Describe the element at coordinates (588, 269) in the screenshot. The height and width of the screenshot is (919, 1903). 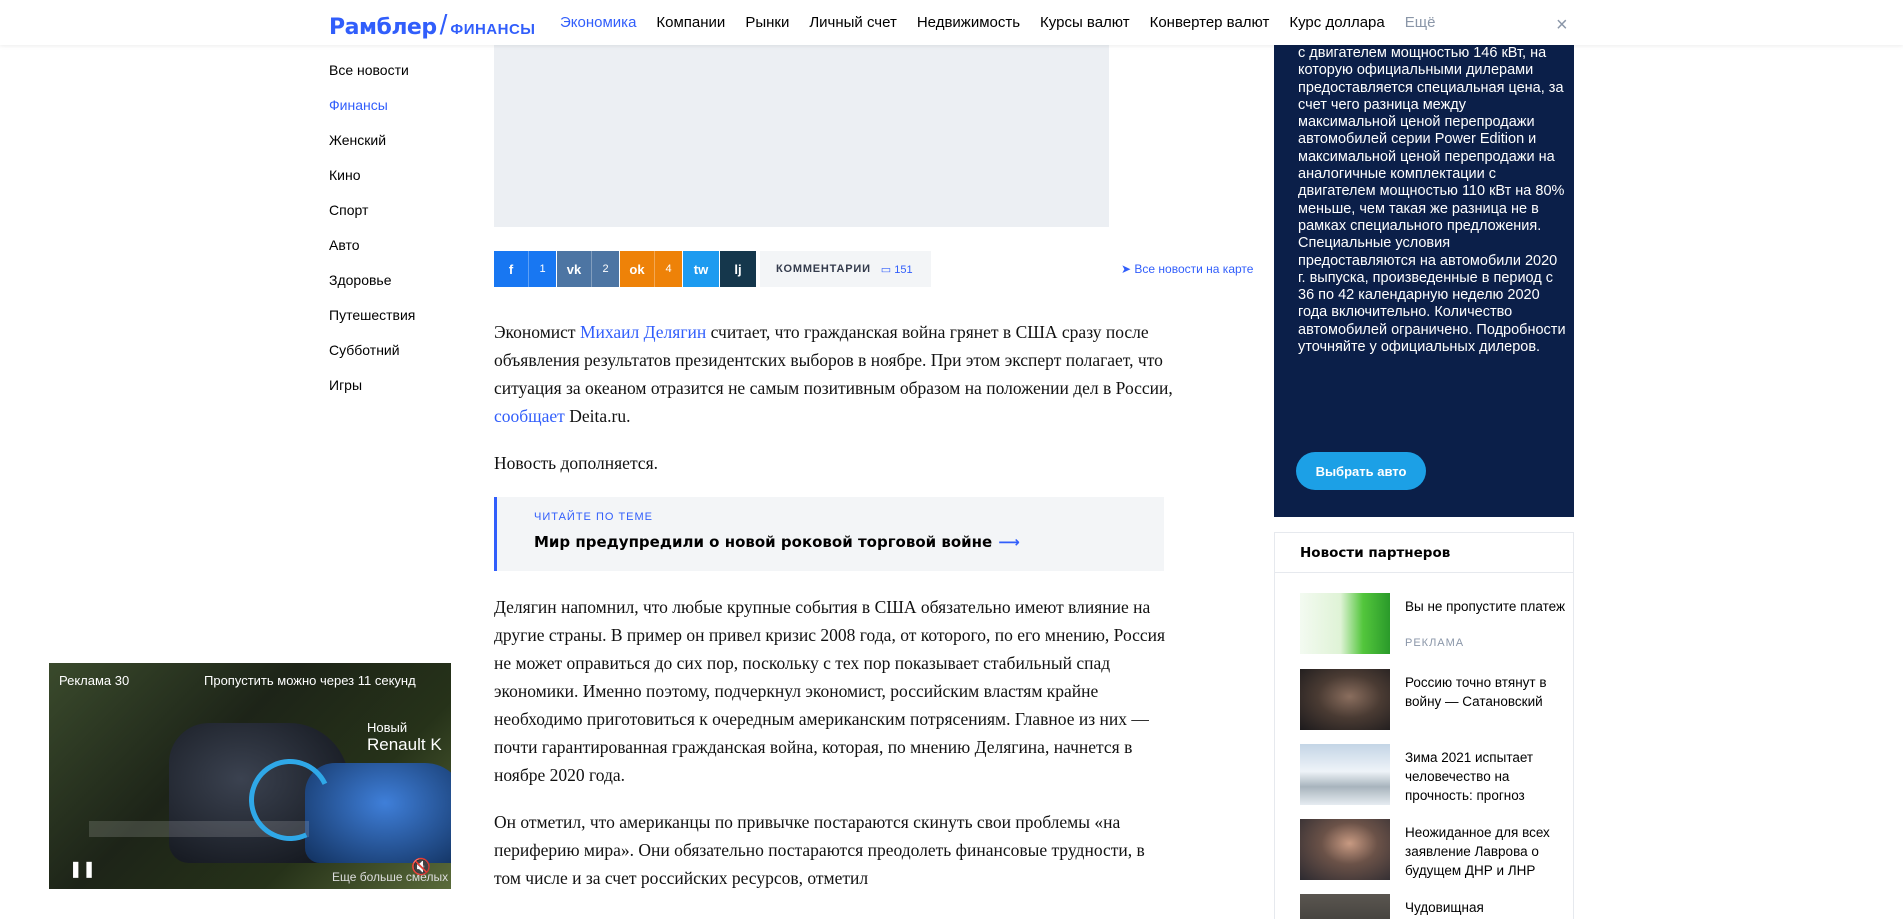
I see `share-vk-button: vk 2` at that location.